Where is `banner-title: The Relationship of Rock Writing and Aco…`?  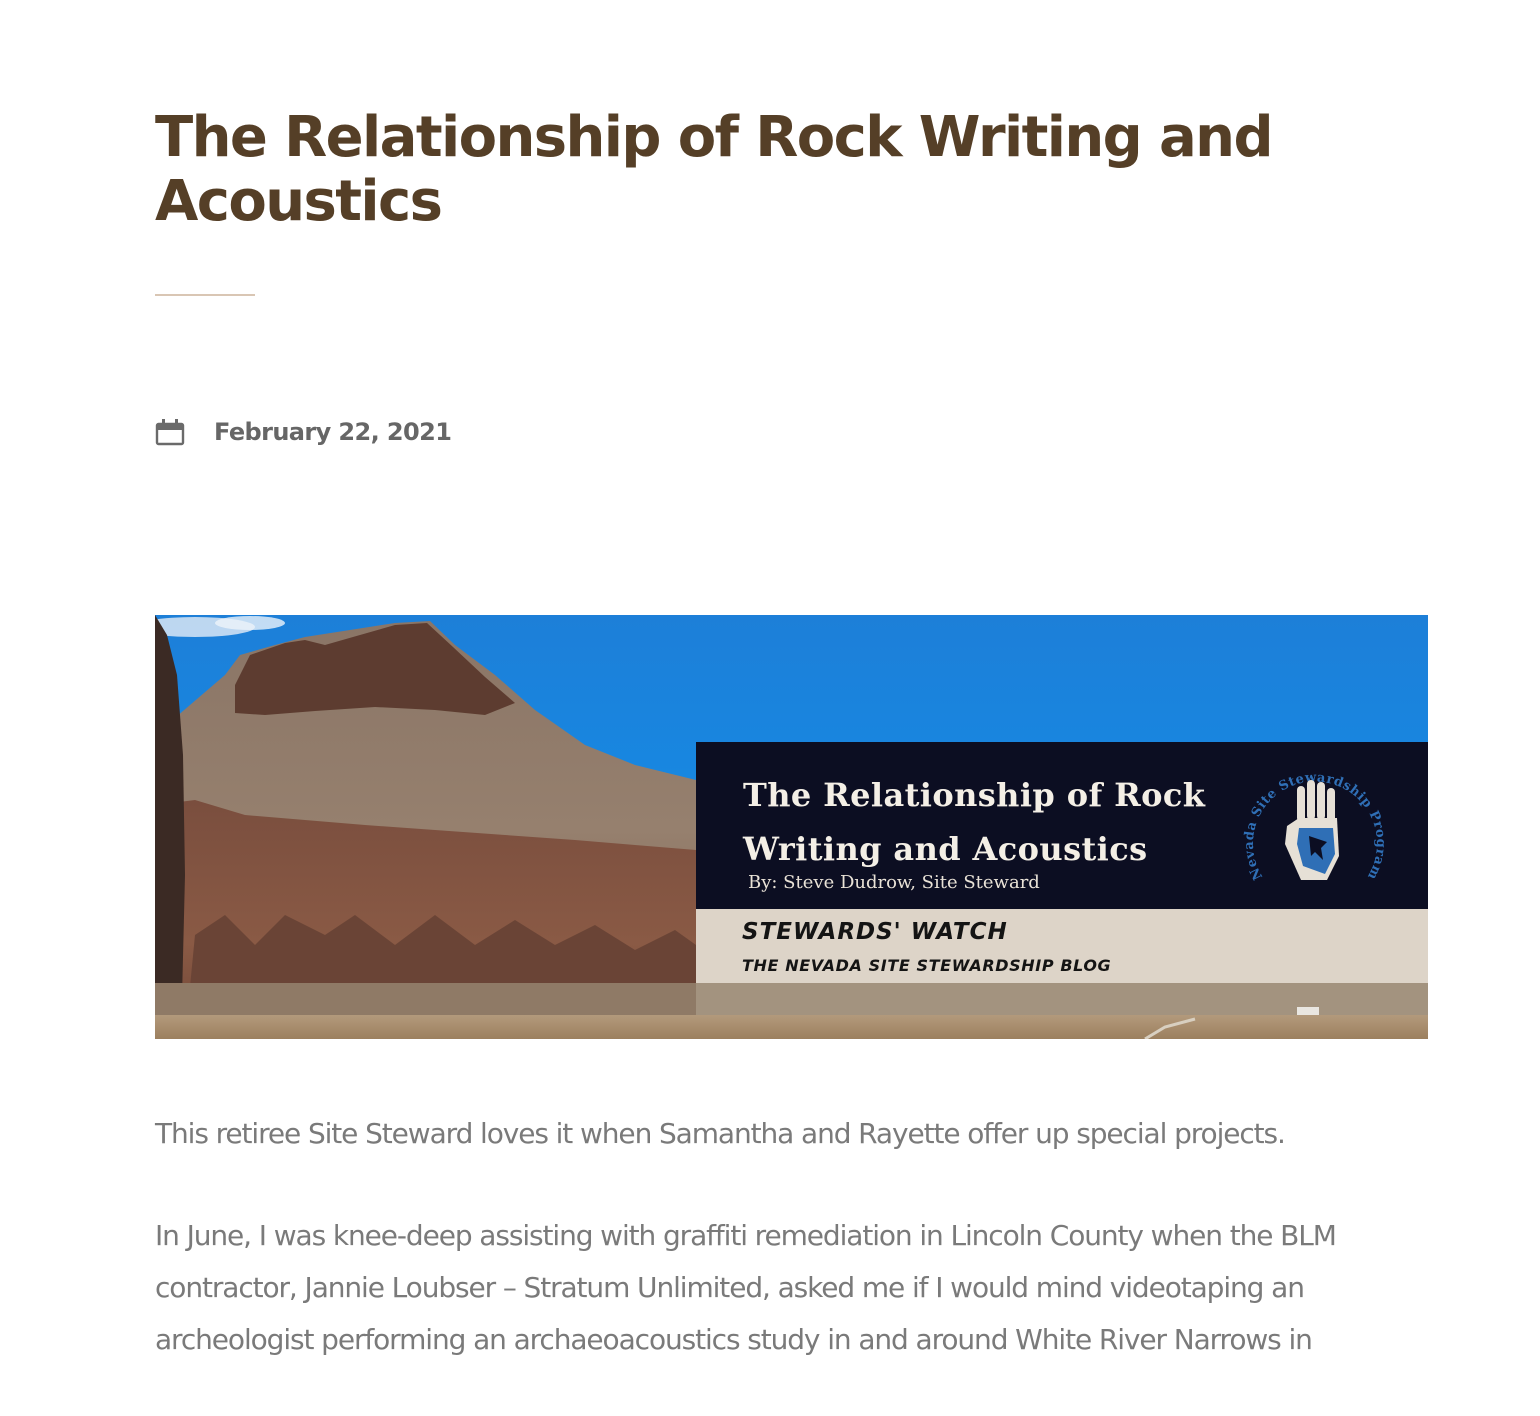 banner-title: The Relationship of Rock Writing and Aco… is located at coordinates (974, 822).